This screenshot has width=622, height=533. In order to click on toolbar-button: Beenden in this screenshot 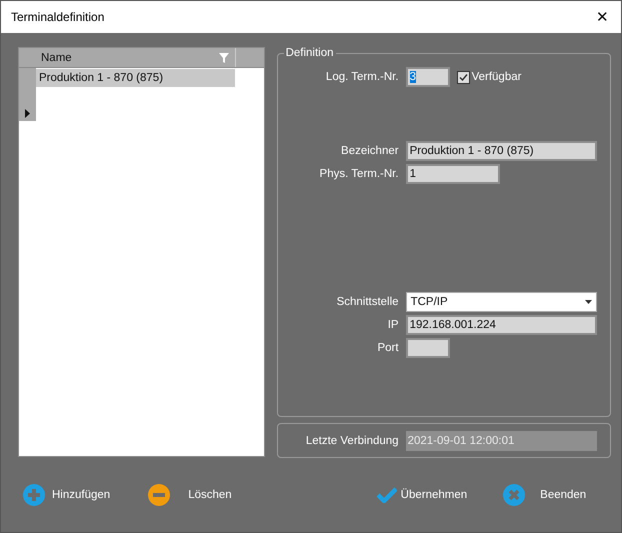, I will do `click(544, 495)`.